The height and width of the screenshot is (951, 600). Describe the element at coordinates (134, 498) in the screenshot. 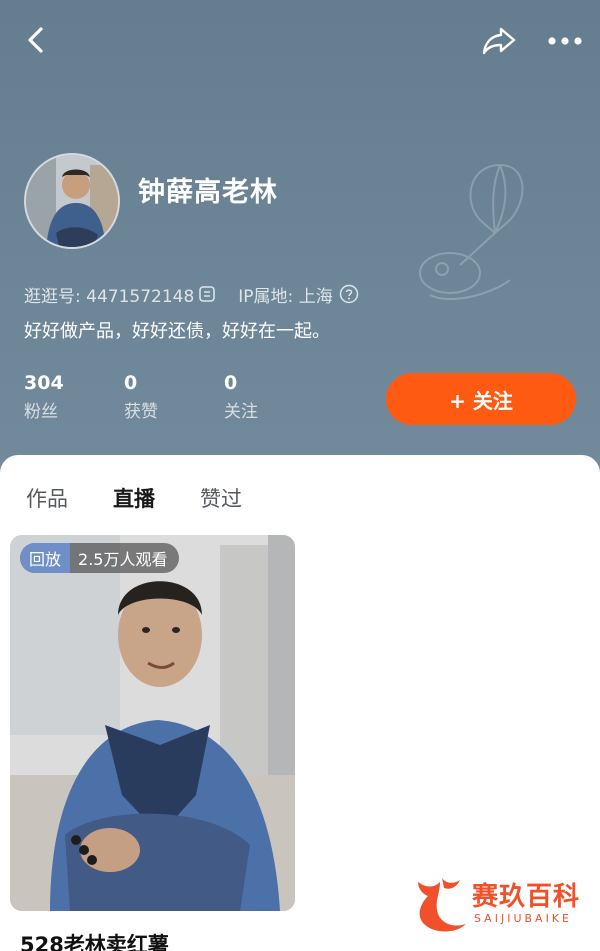

I see `tab-live: 直播` at that location.